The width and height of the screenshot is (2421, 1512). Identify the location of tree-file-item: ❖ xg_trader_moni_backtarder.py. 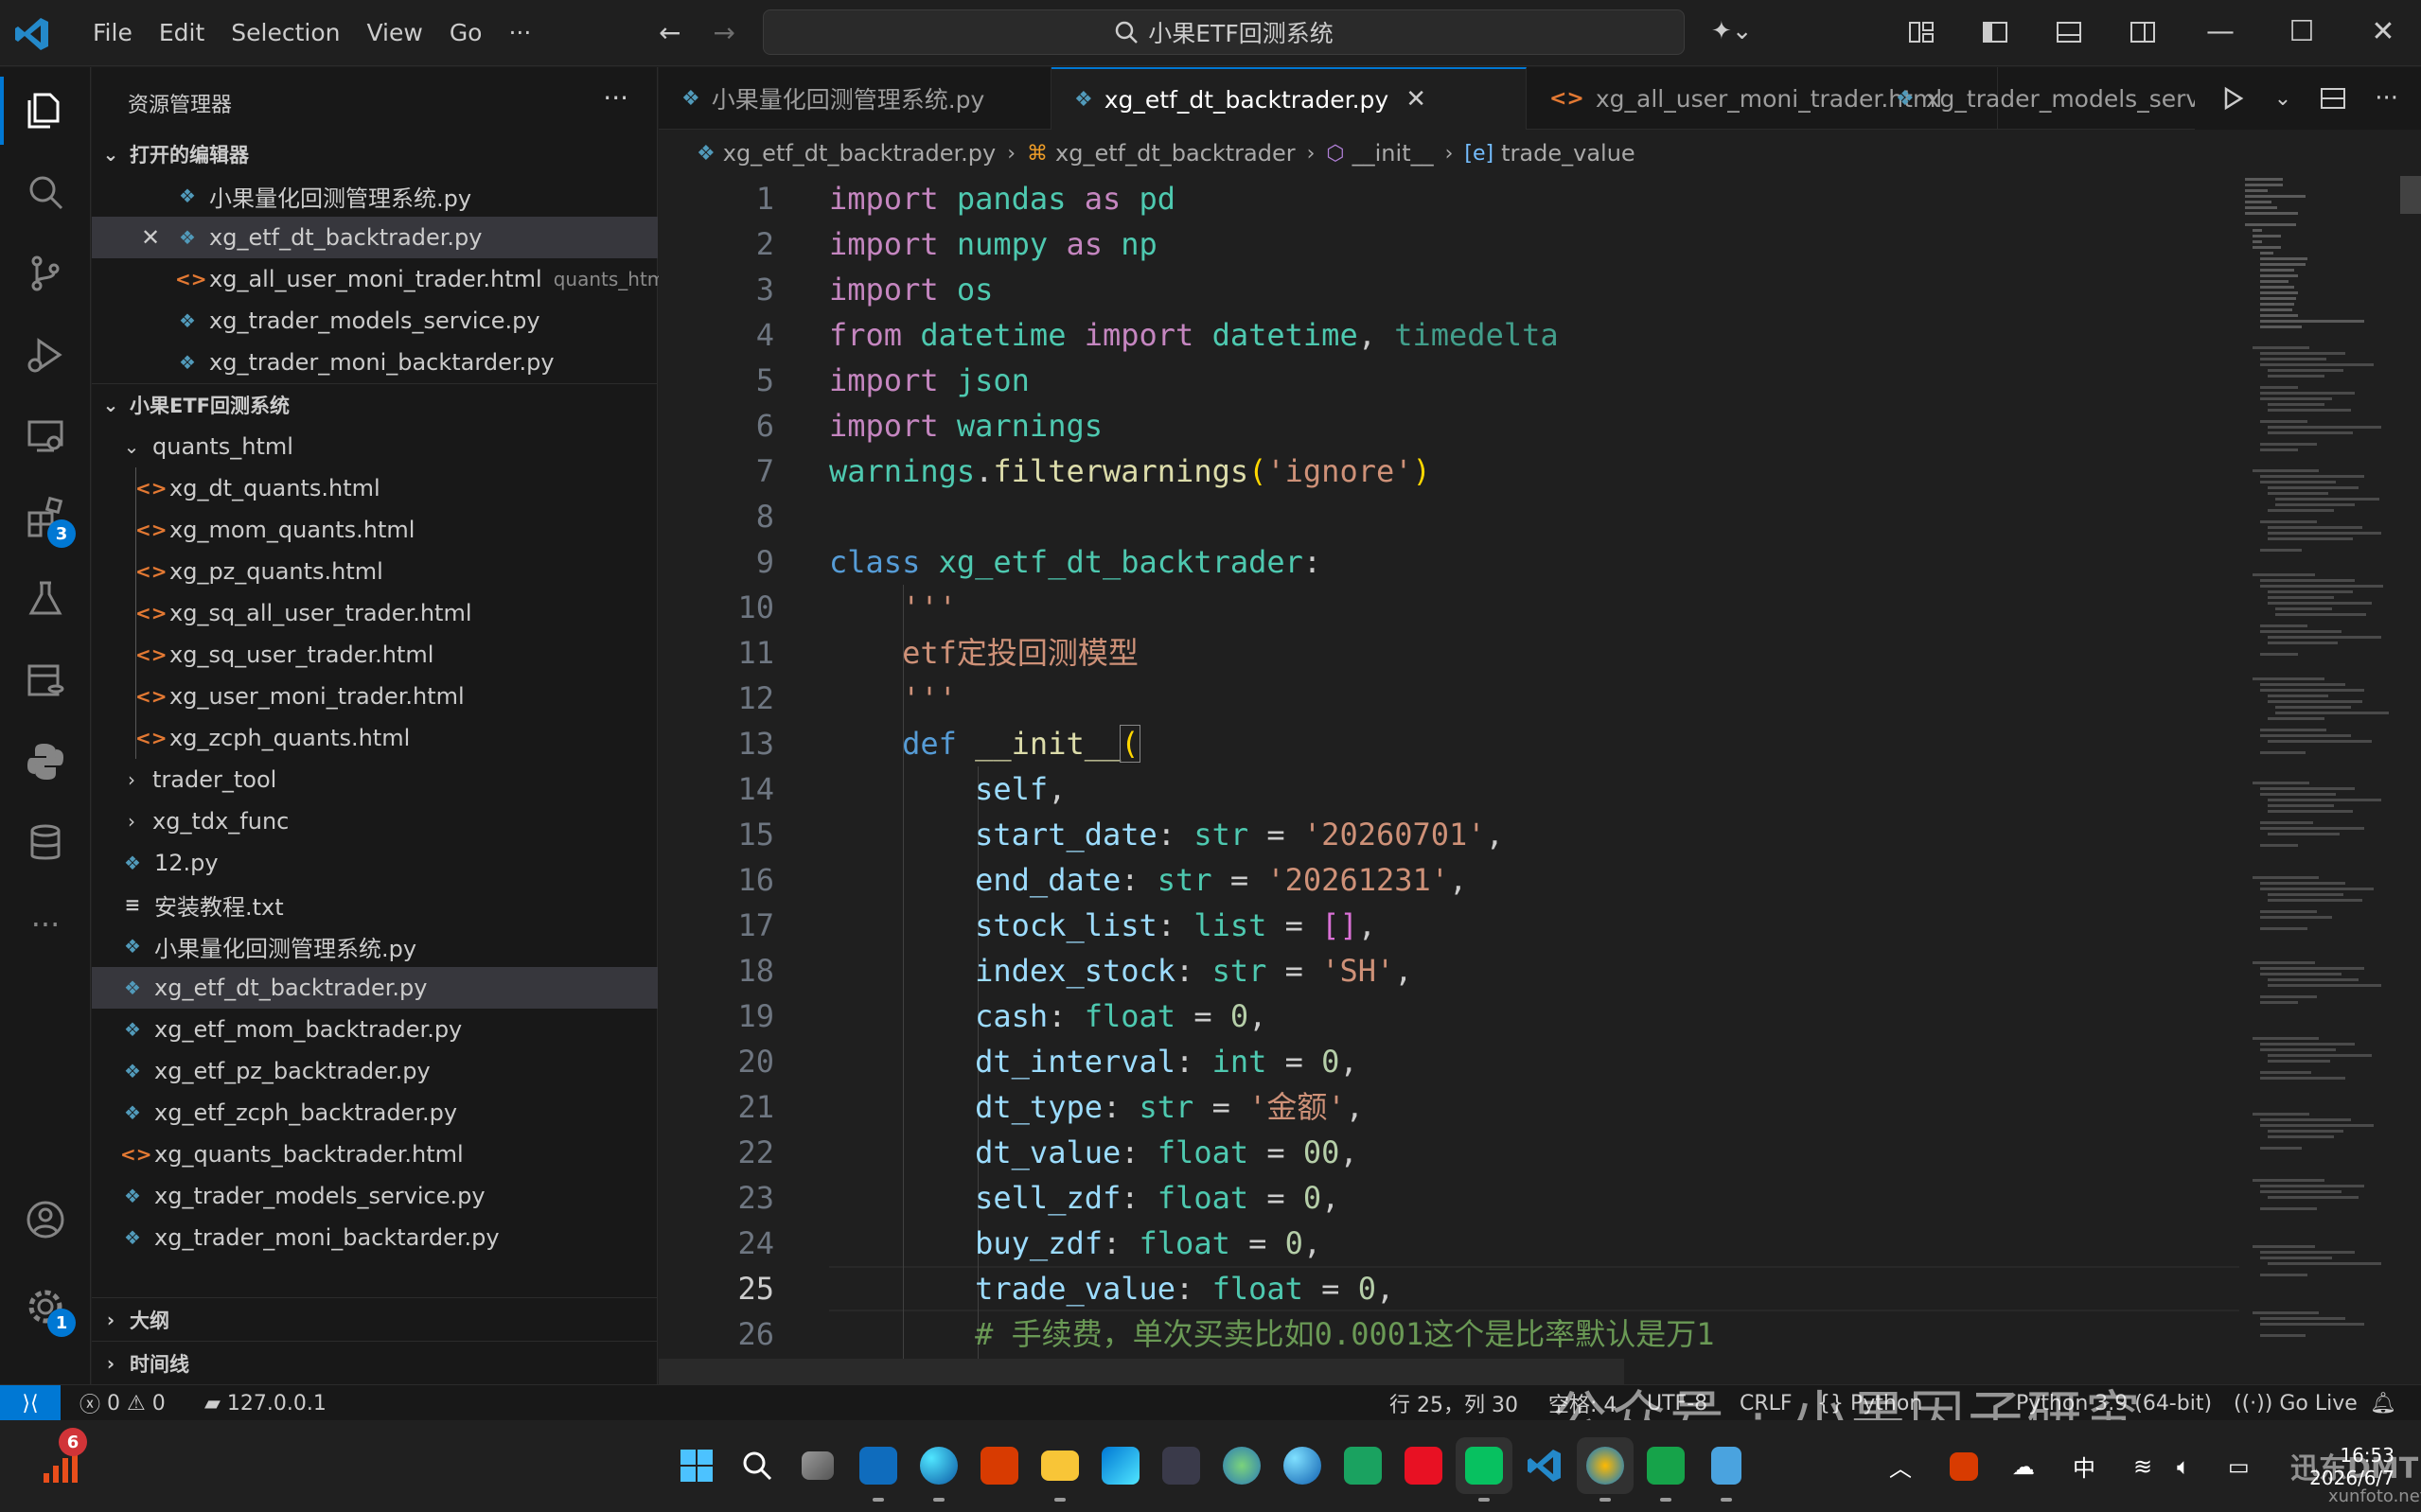
(375, 1237).